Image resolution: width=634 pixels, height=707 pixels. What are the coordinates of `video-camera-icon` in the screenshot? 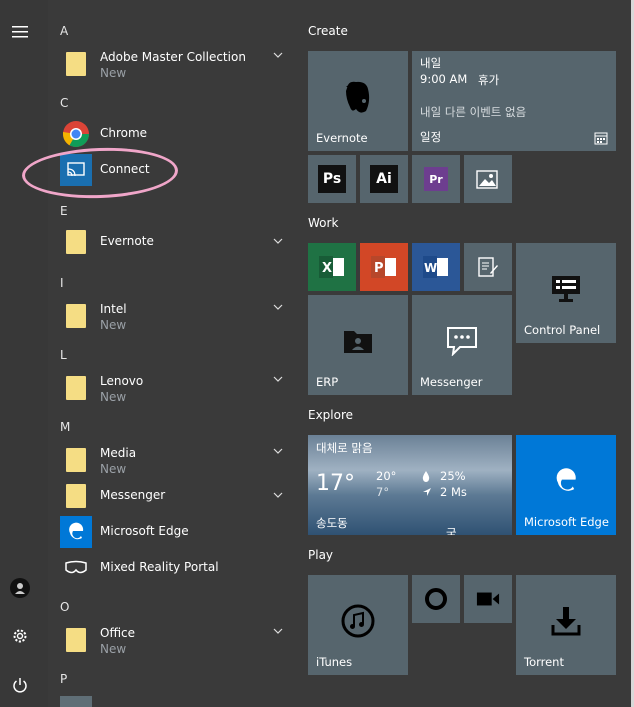 It's located at (488, 599).